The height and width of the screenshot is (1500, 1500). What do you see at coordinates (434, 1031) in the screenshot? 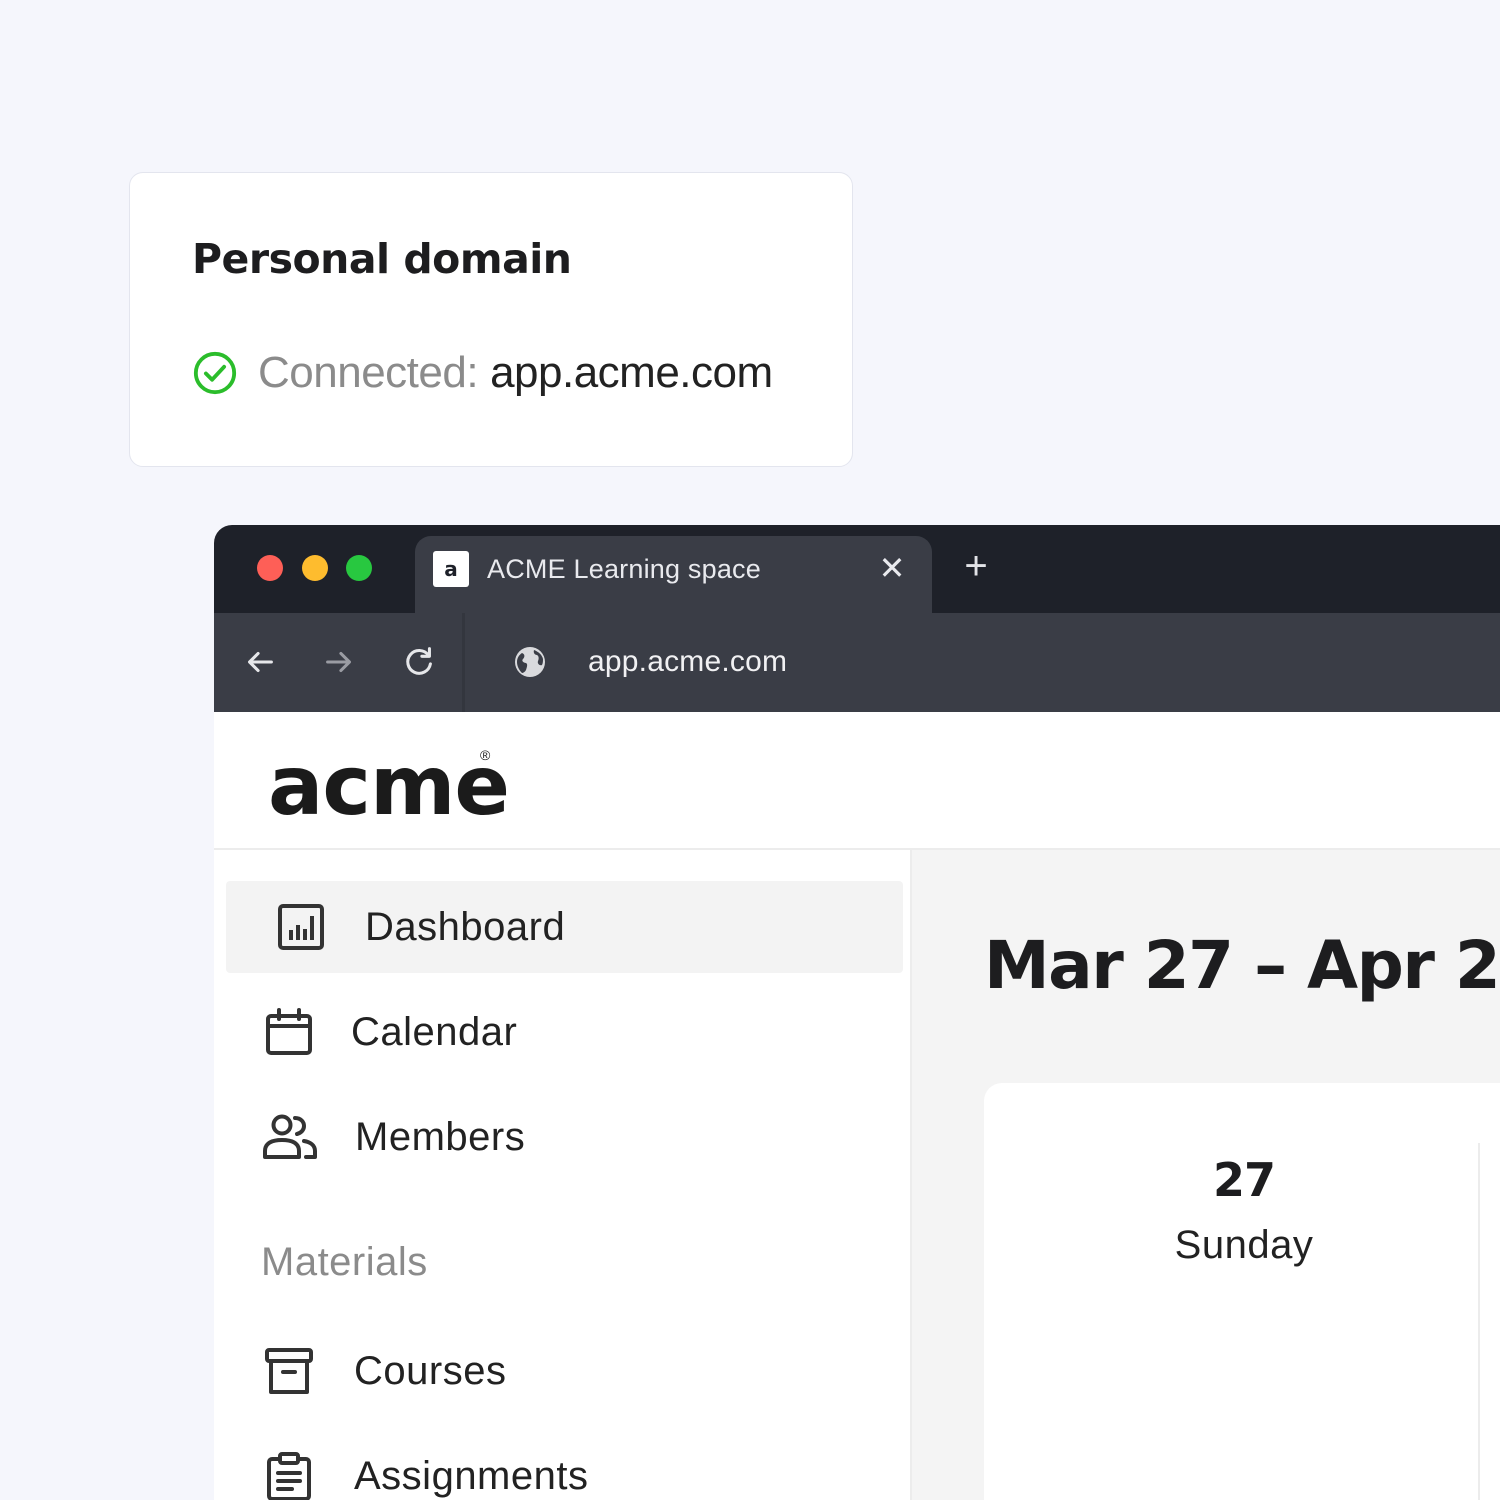
I see `sidebar-item-label: Calendar` at bounding box center [434, 1031].